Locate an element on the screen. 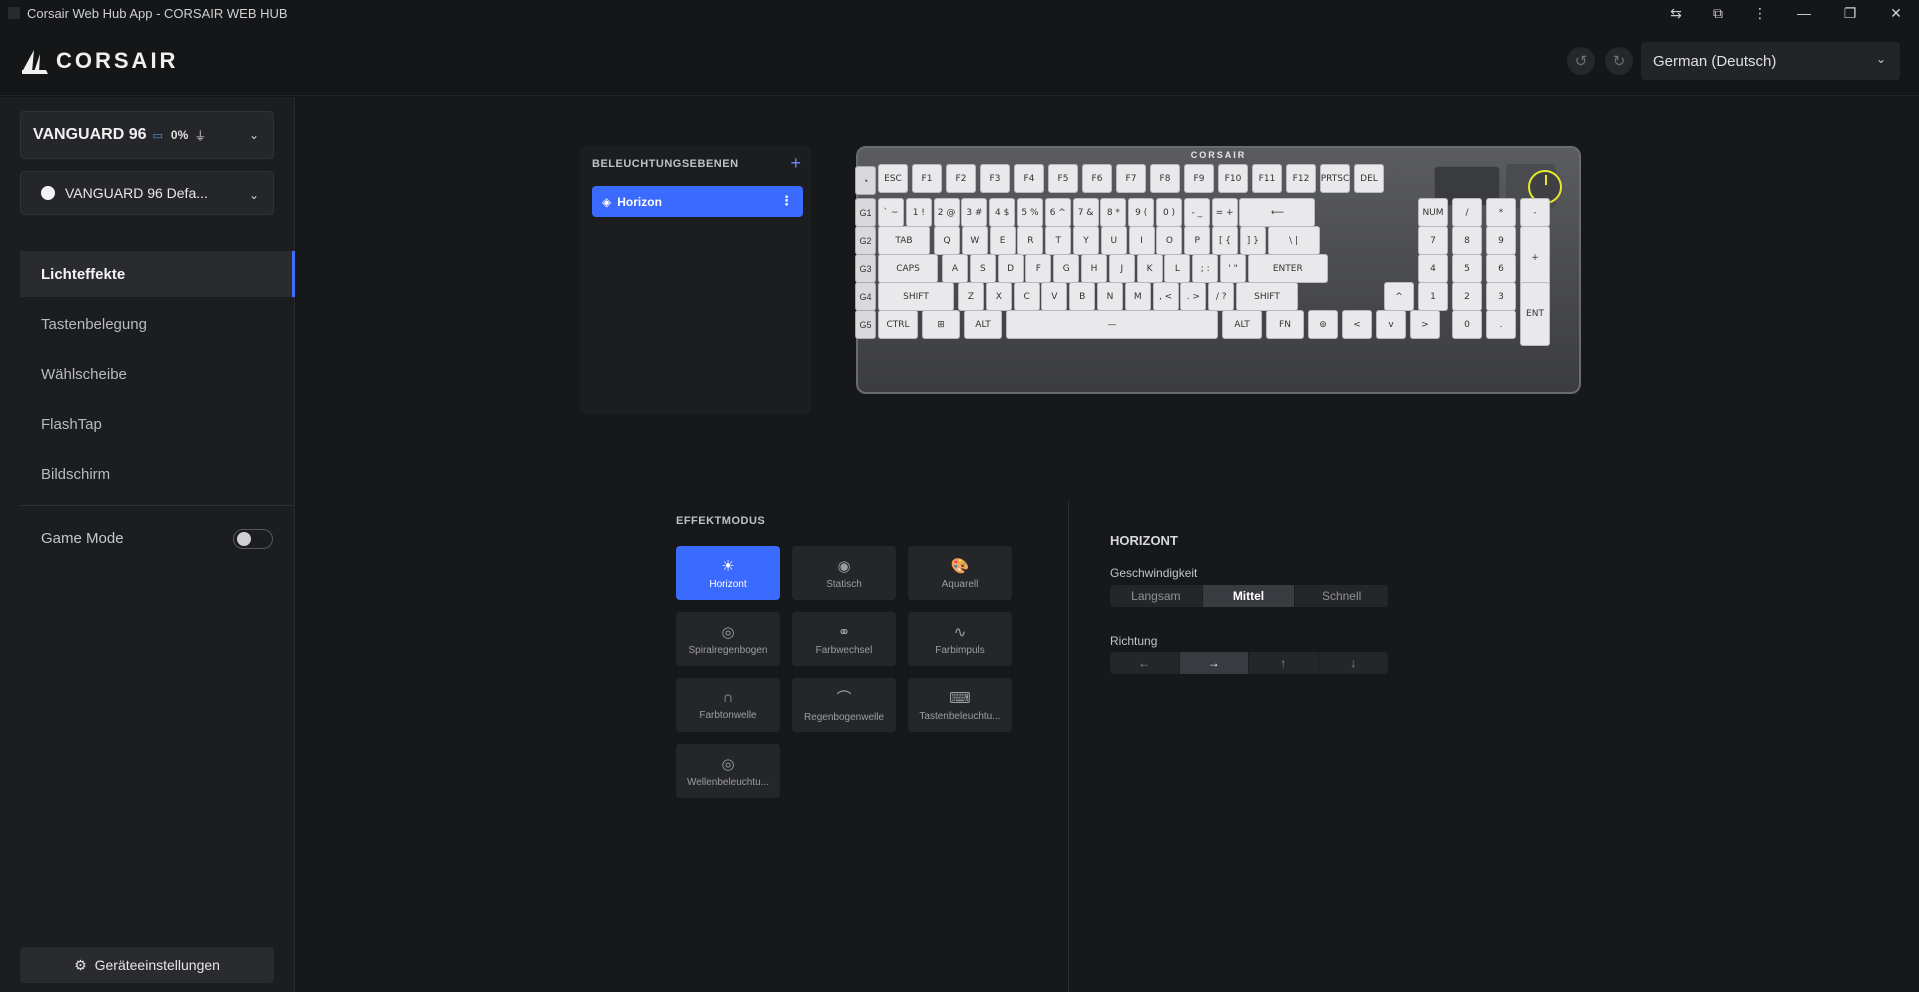 The image size is (1919, 992). keyboard-key: / ? is located at coordinates (1221, 296).